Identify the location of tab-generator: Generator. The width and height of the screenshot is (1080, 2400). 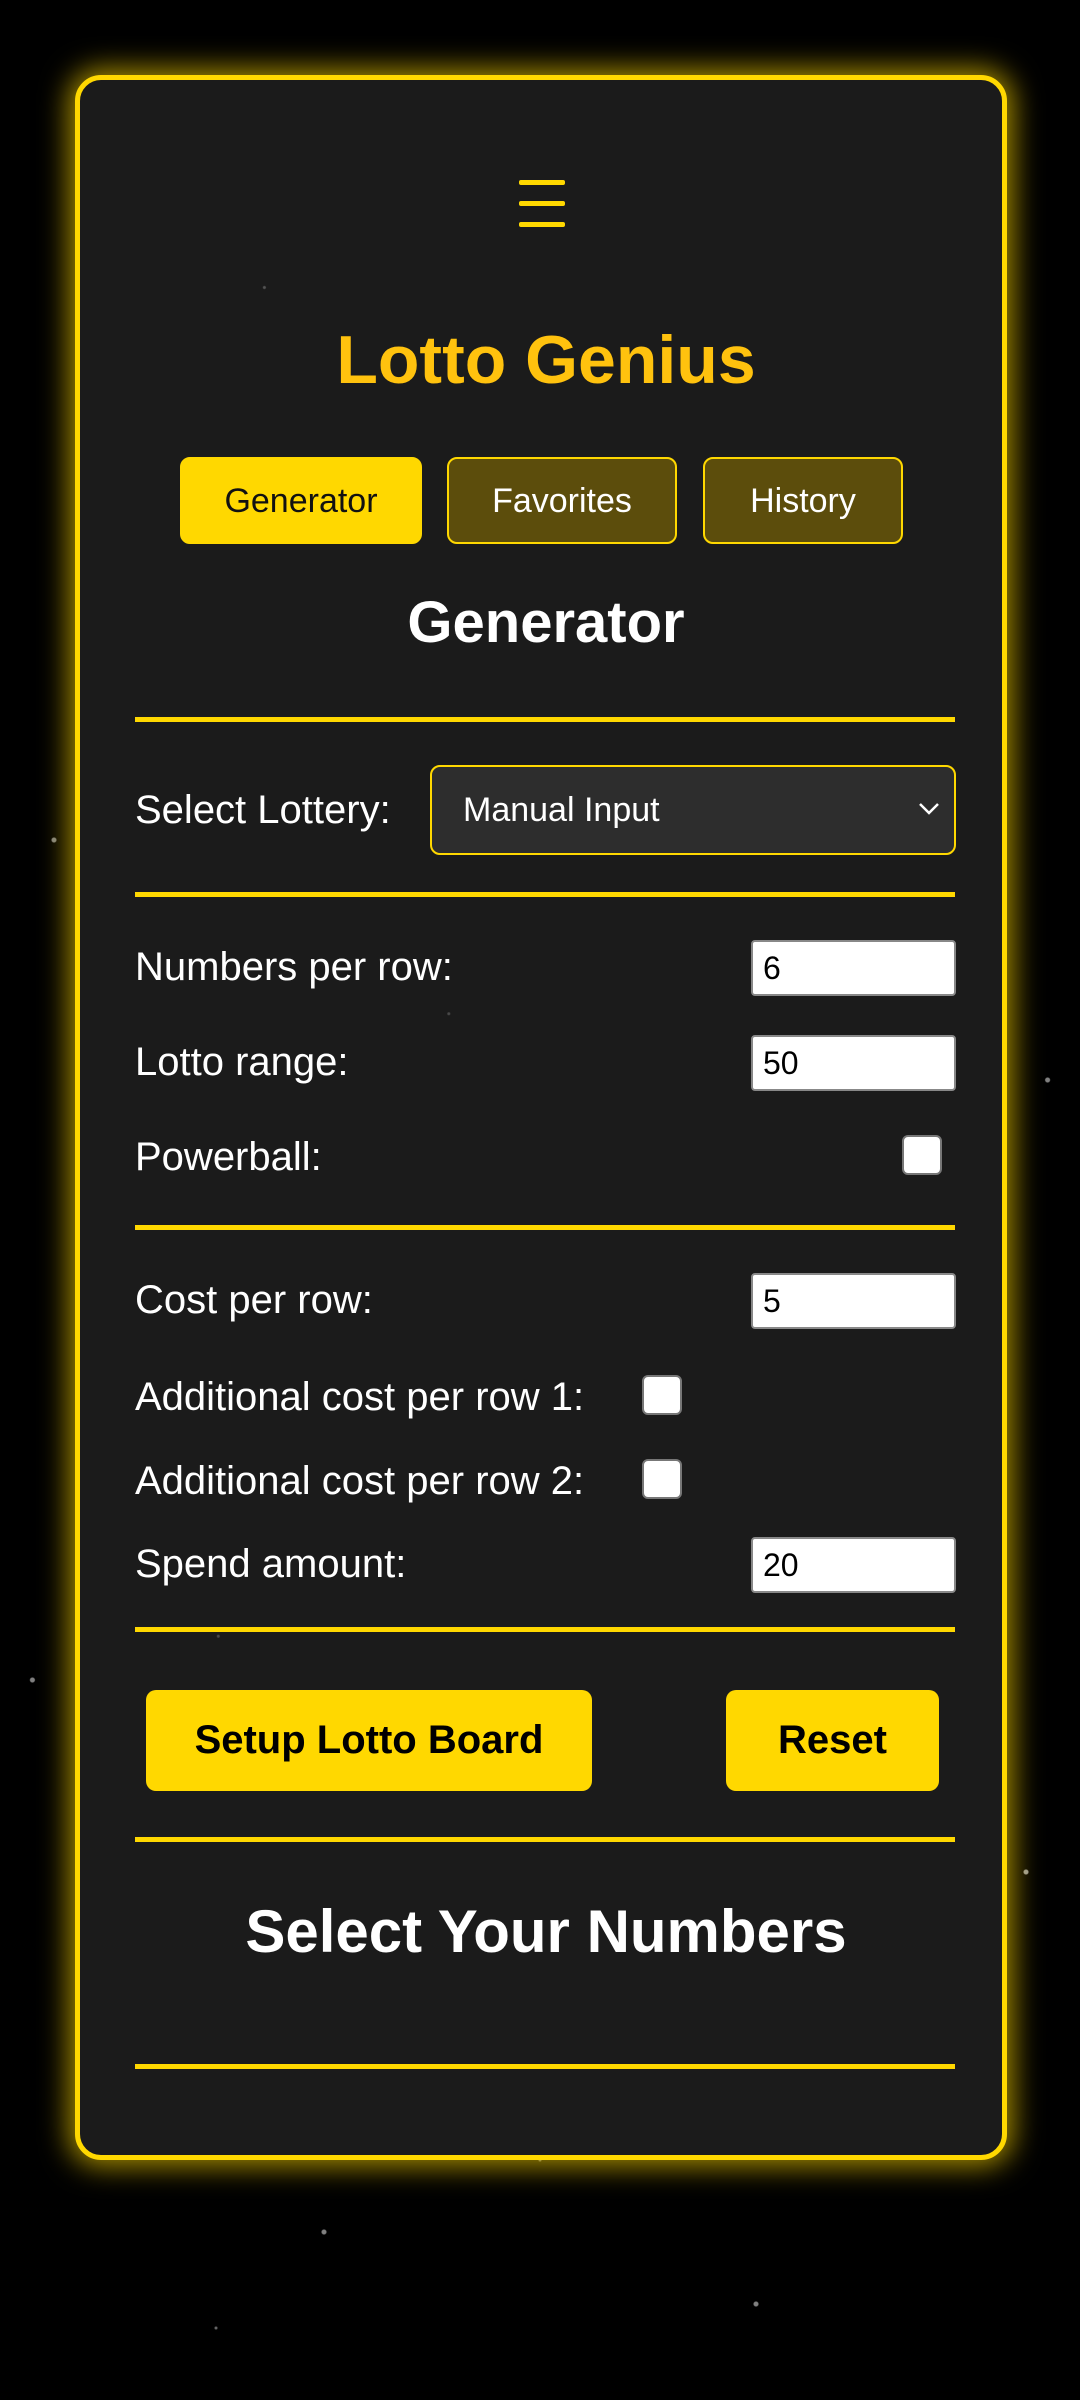
(301, 500).